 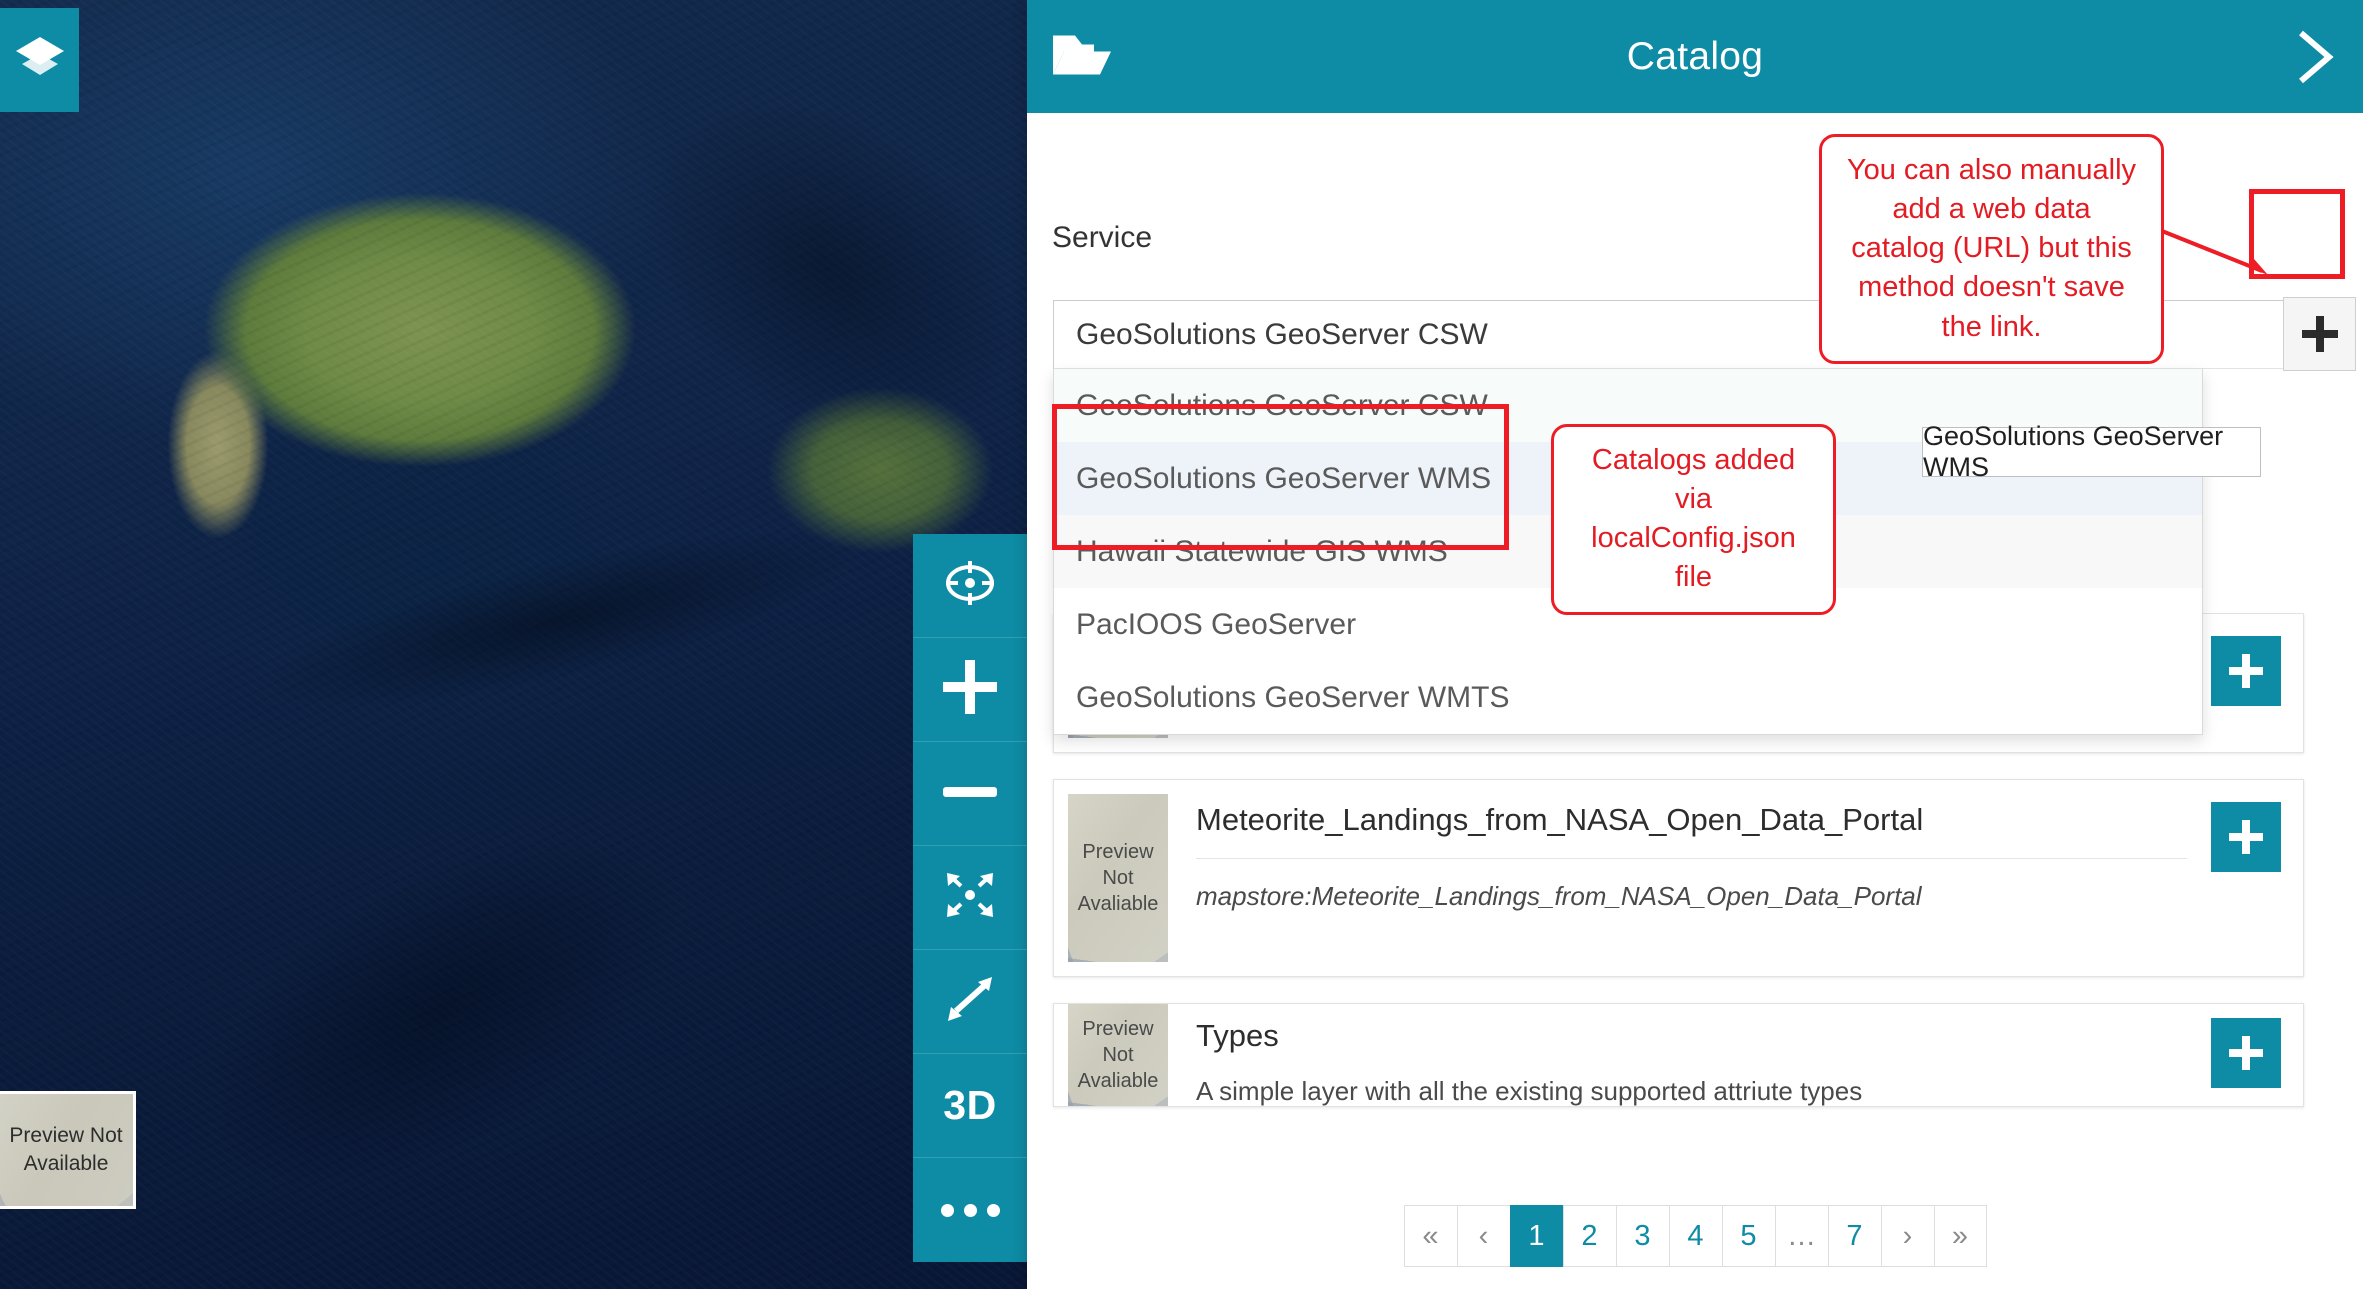 What do you see at coordinates (1907, 1236) in the screenshot?
I see `page-next: ›` at bounding box center [1907, 1236].